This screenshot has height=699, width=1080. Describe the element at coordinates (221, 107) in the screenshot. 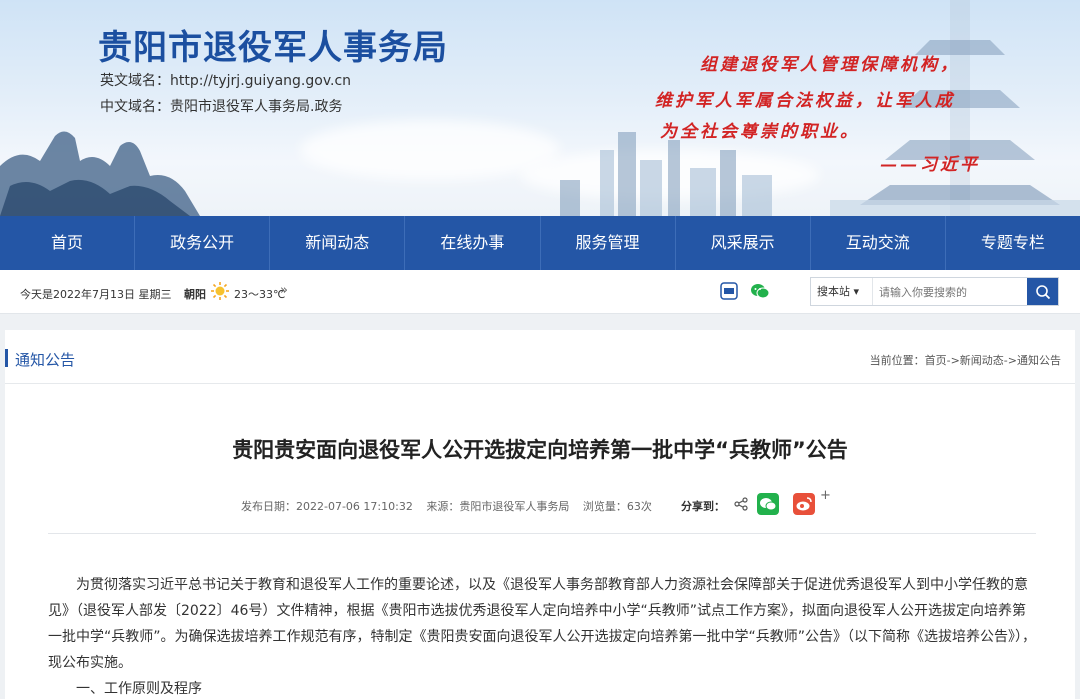

I see `domain-cn: 中文域名：贵阳市退役军人事务局.政务` at that location.